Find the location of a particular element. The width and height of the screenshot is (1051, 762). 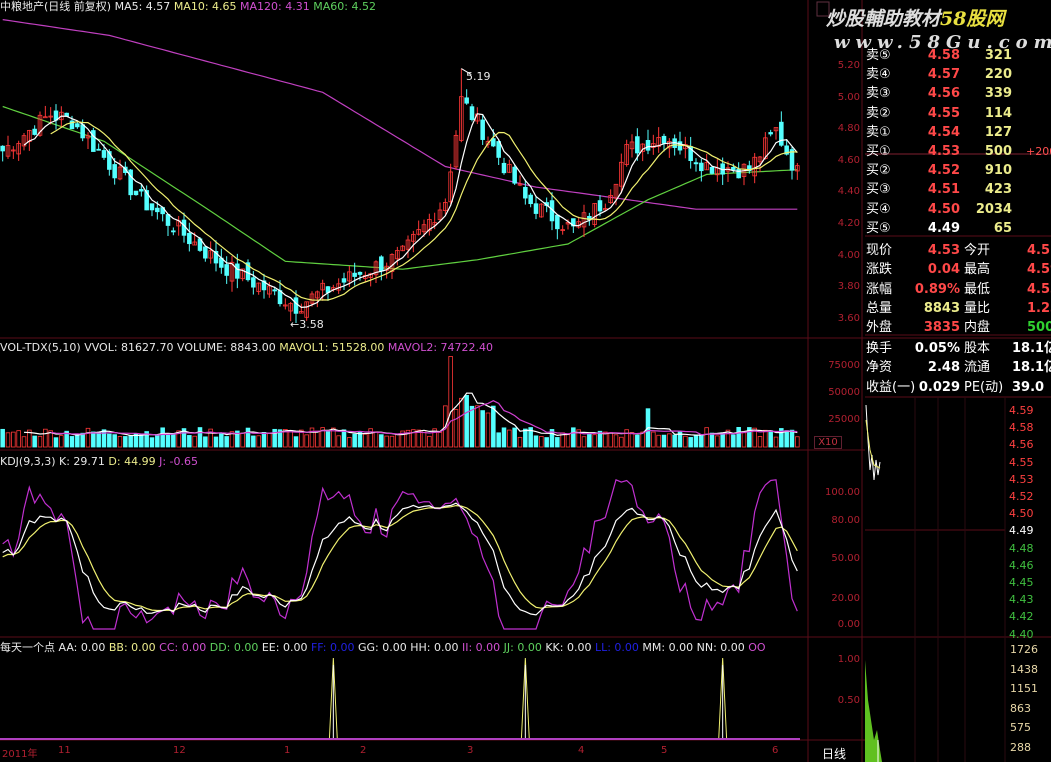

buy-level-price: 4.50 is located at coordinates (935, 209).